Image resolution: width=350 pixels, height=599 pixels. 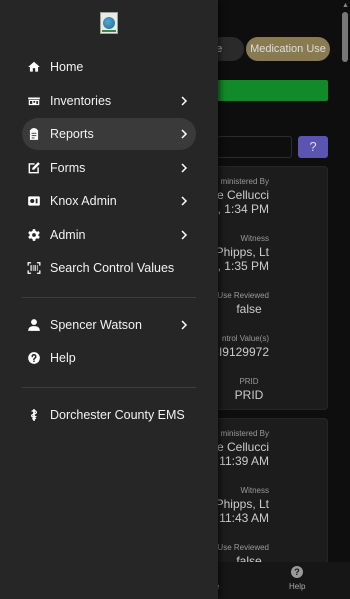 What do you see at coordinates (34, 415) in the screenshot?
I see `ems-icon` at bounding box center [34, 415].